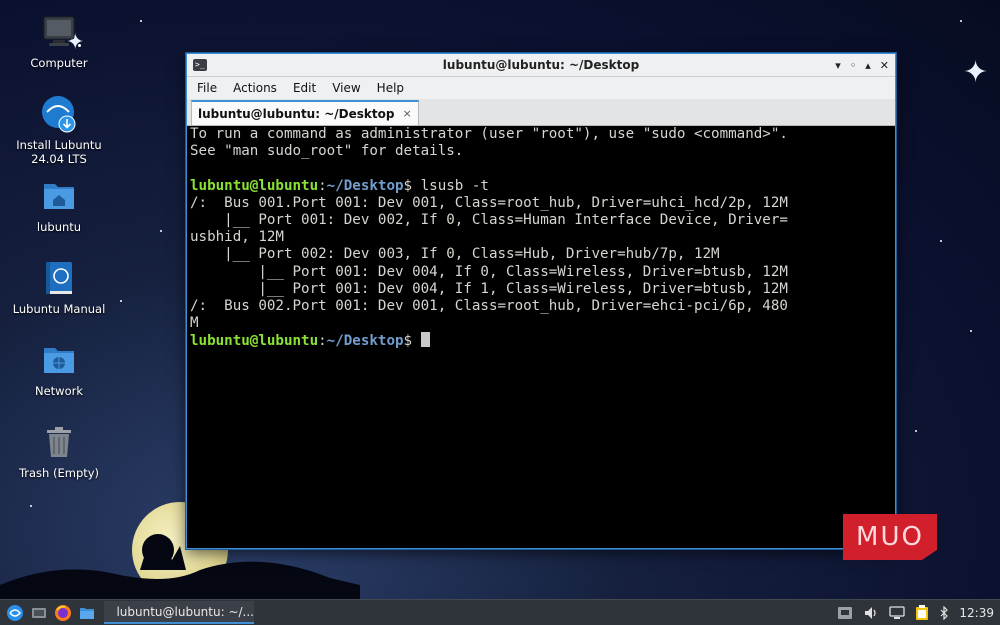  What do you see at coordinates (390, 88) in the screenshot?
I see `menu-help: Help` at bounding box center [390, 88].